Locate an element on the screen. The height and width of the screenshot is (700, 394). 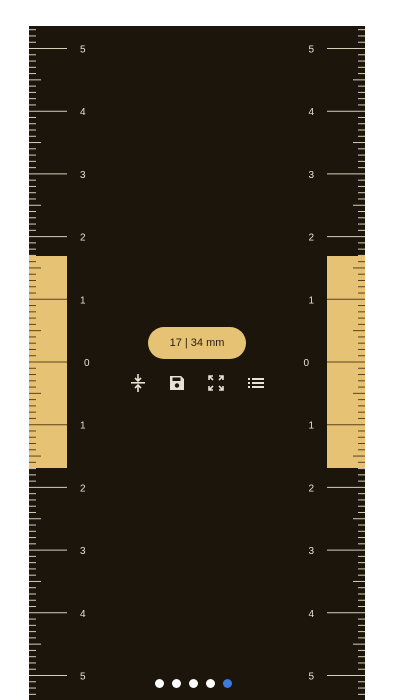
save-icon is located at coordinates (177, 383).